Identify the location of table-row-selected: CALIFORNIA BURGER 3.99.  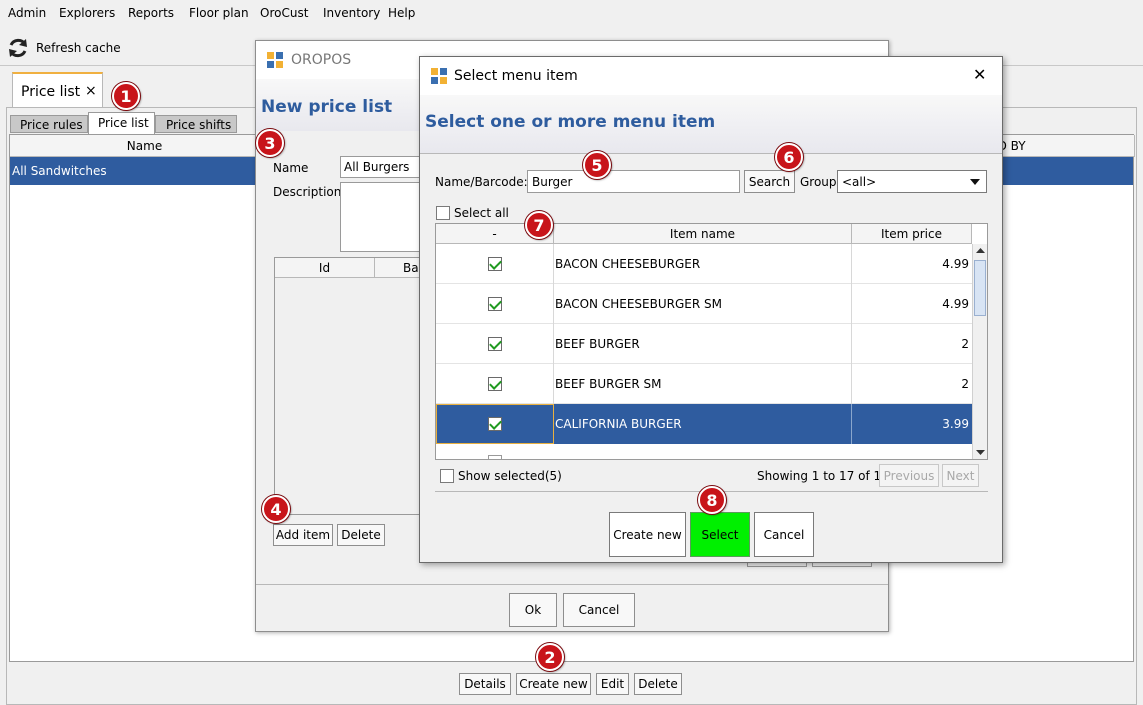
(704, 424).